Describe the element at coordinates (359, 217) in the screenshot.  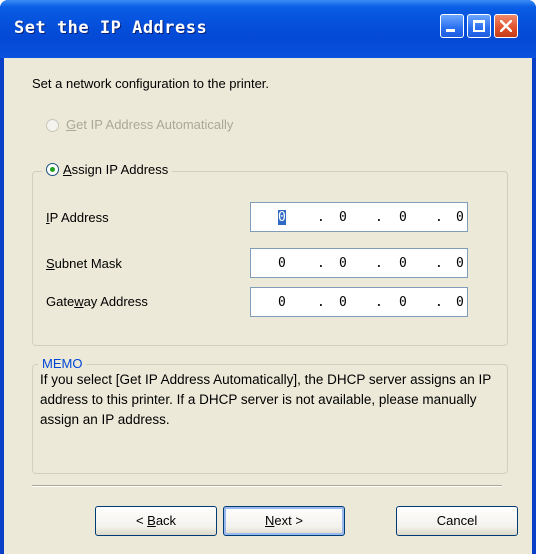
I see `ip-address-input: 0 . 0 . 0 . 0` at that location.